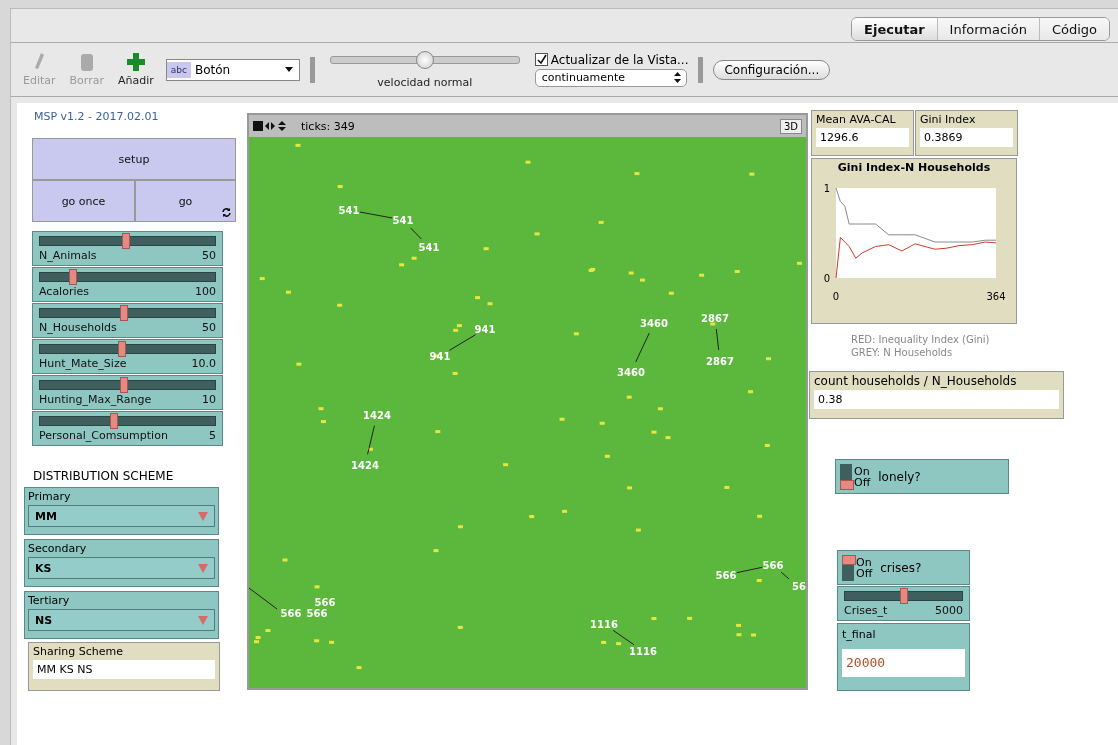  I want to click on slider: Personal_Comsumption 5, so click(127, 428).